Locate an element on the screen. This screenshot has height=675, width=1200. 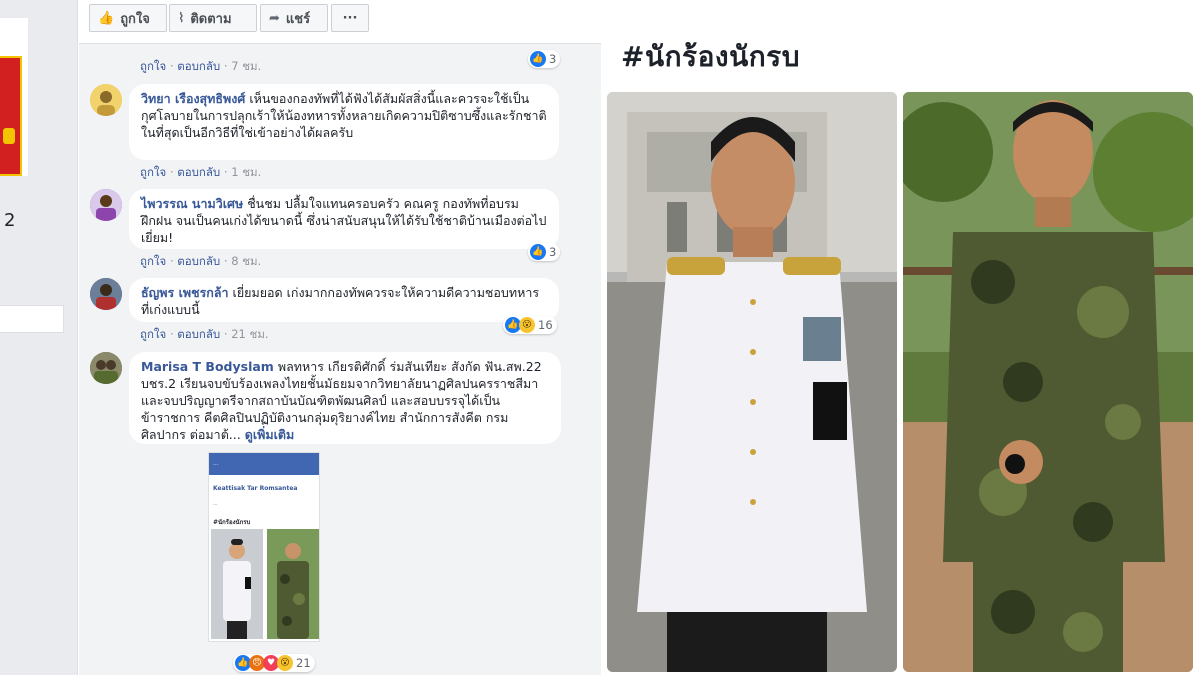
comment-reactions: 👍 😠 ♥ 😮 21 is located at coordinates (274, 663).